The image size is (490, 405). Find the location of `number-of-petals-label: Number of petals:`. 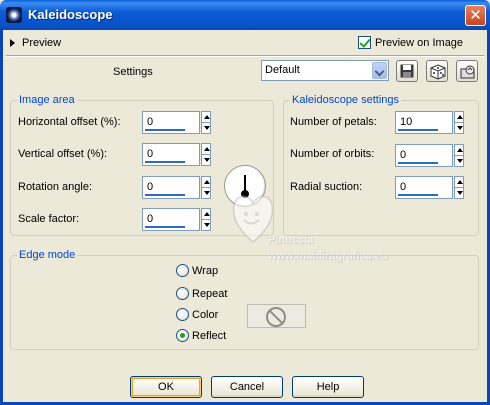

number-of-petals-label: Number of petals: is located at coordinates (333, 122).